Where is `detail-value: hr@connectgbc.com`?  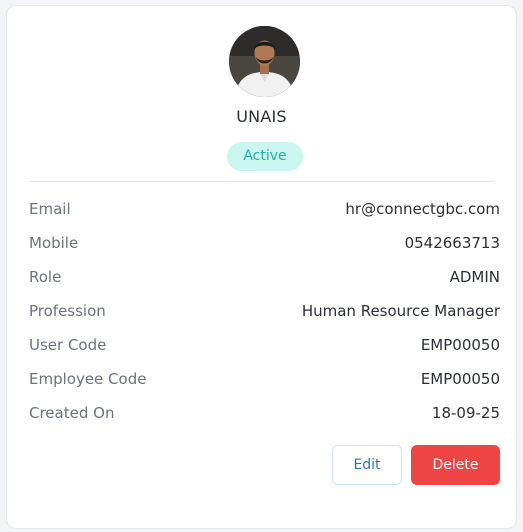
detail-value: hr@connectgbc.com is located at coordinates (422, 209).